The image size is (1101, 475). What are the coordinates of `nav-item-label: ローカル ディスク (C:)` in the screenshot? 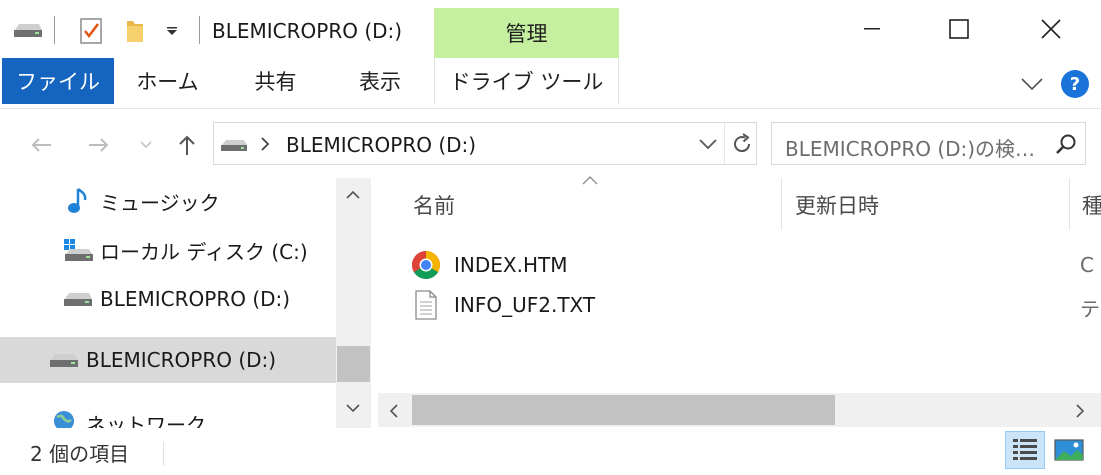 It's located at (204, 251).